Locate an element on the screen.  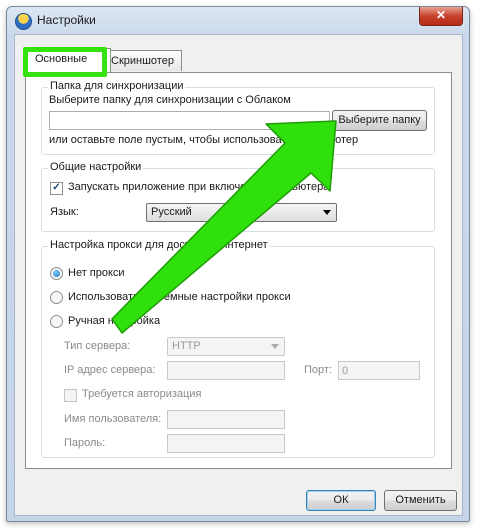
server-type-value: HTTP is located at coordinates (186, 346).